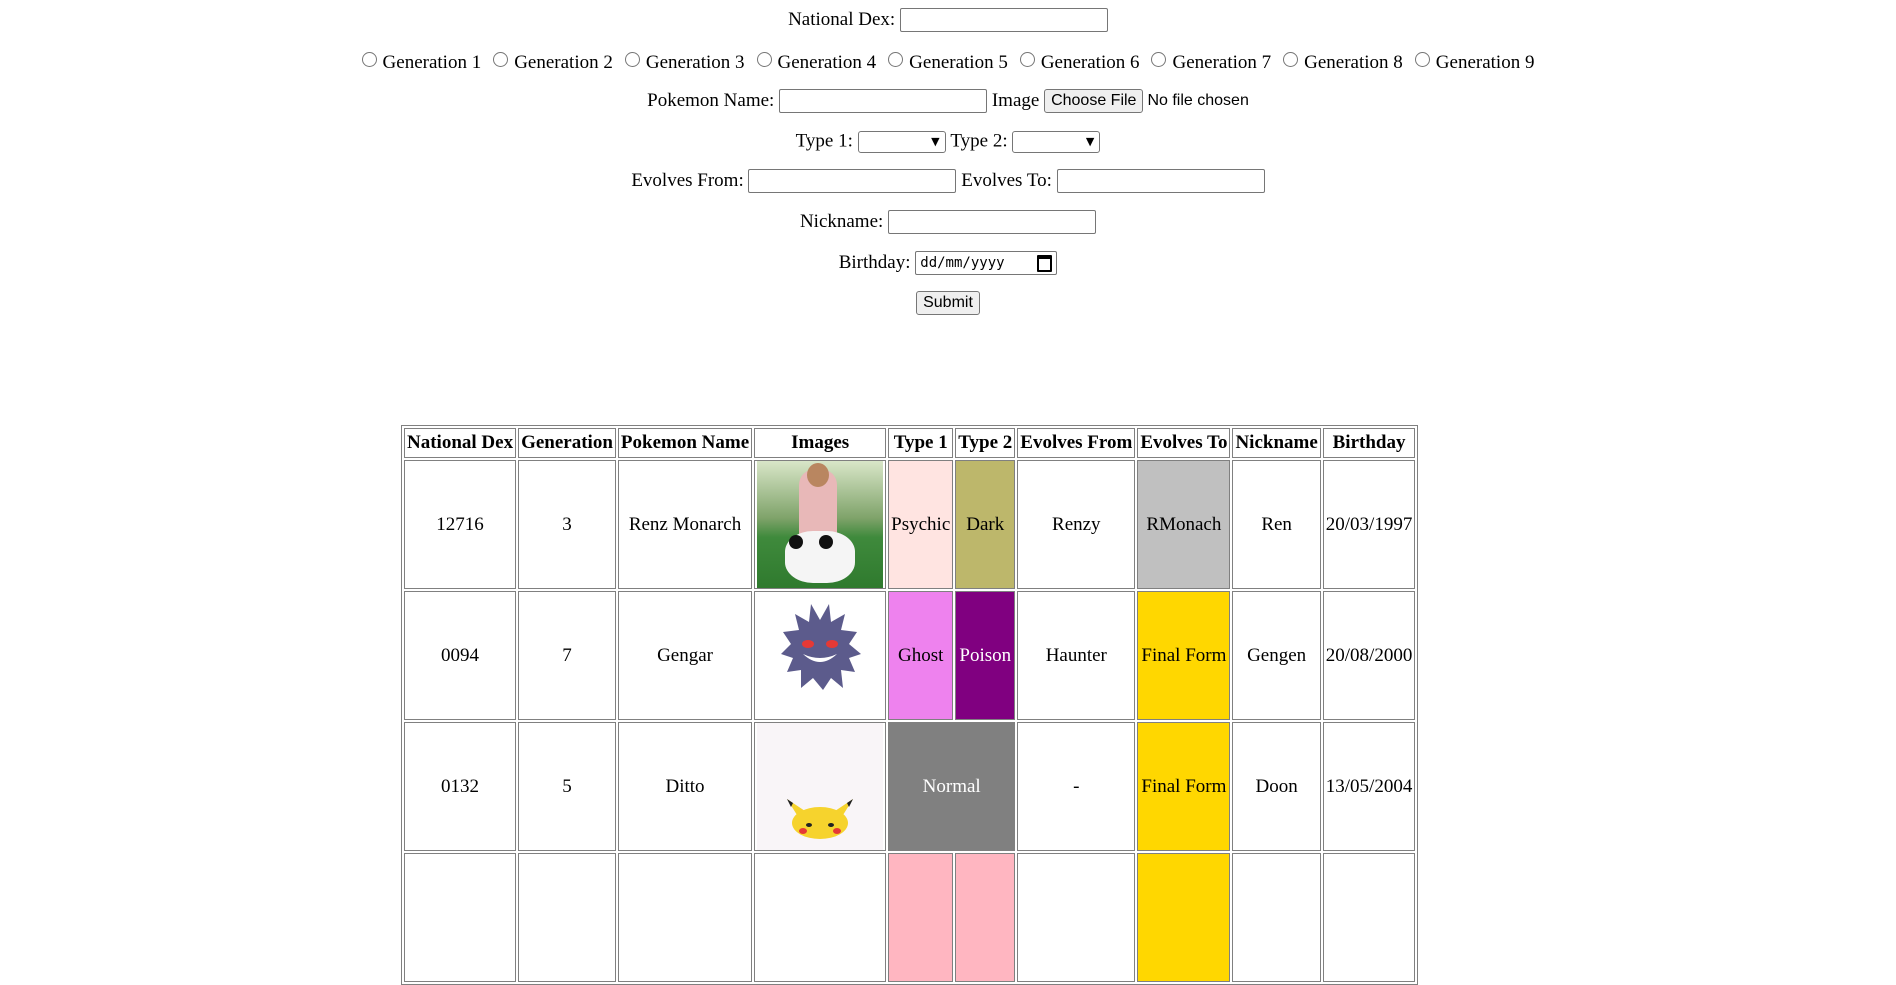  I want to click on birthday-label: Birthday:, so click(874, 262).